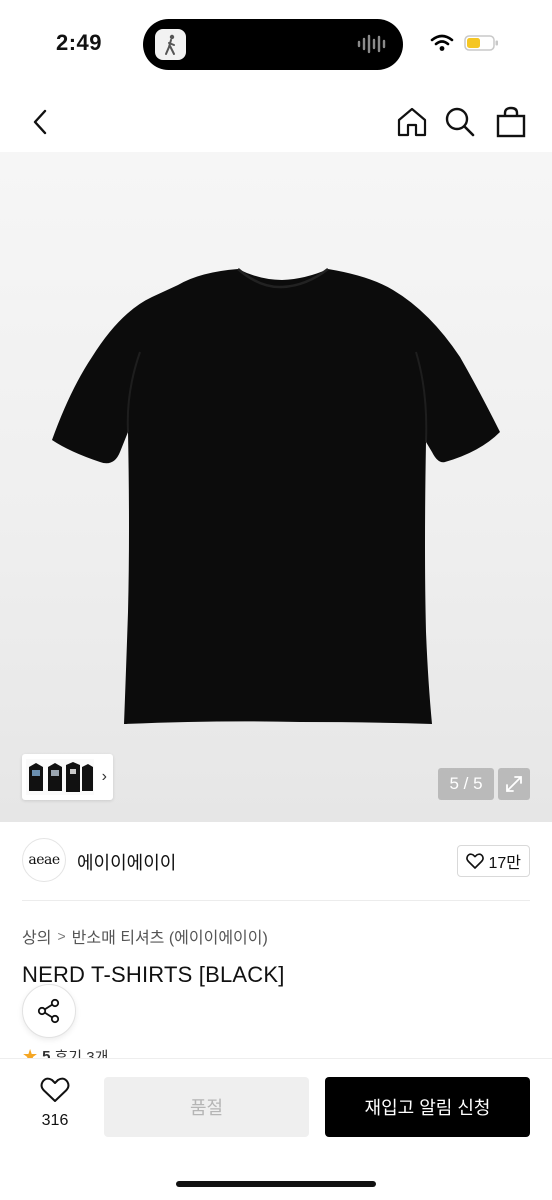 This screenshot has width=552, height=1200. I want to click on status-bar: 2:49, so click(276, 45).